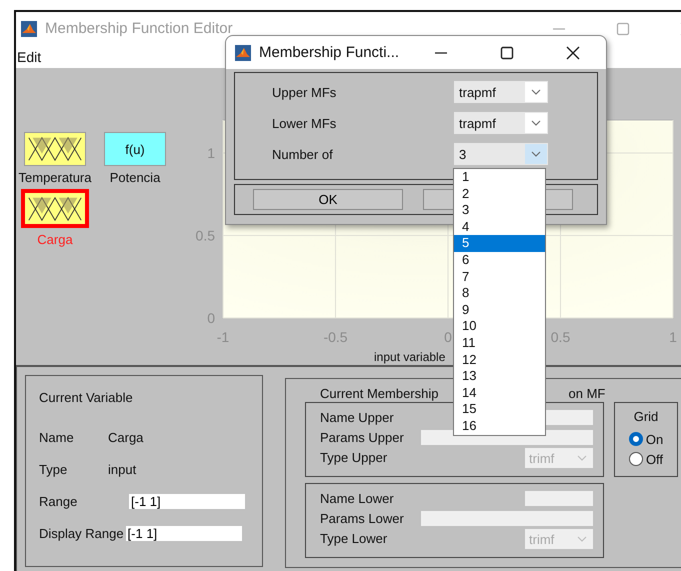  I want to click on field-label: Name, so click(57, 437).